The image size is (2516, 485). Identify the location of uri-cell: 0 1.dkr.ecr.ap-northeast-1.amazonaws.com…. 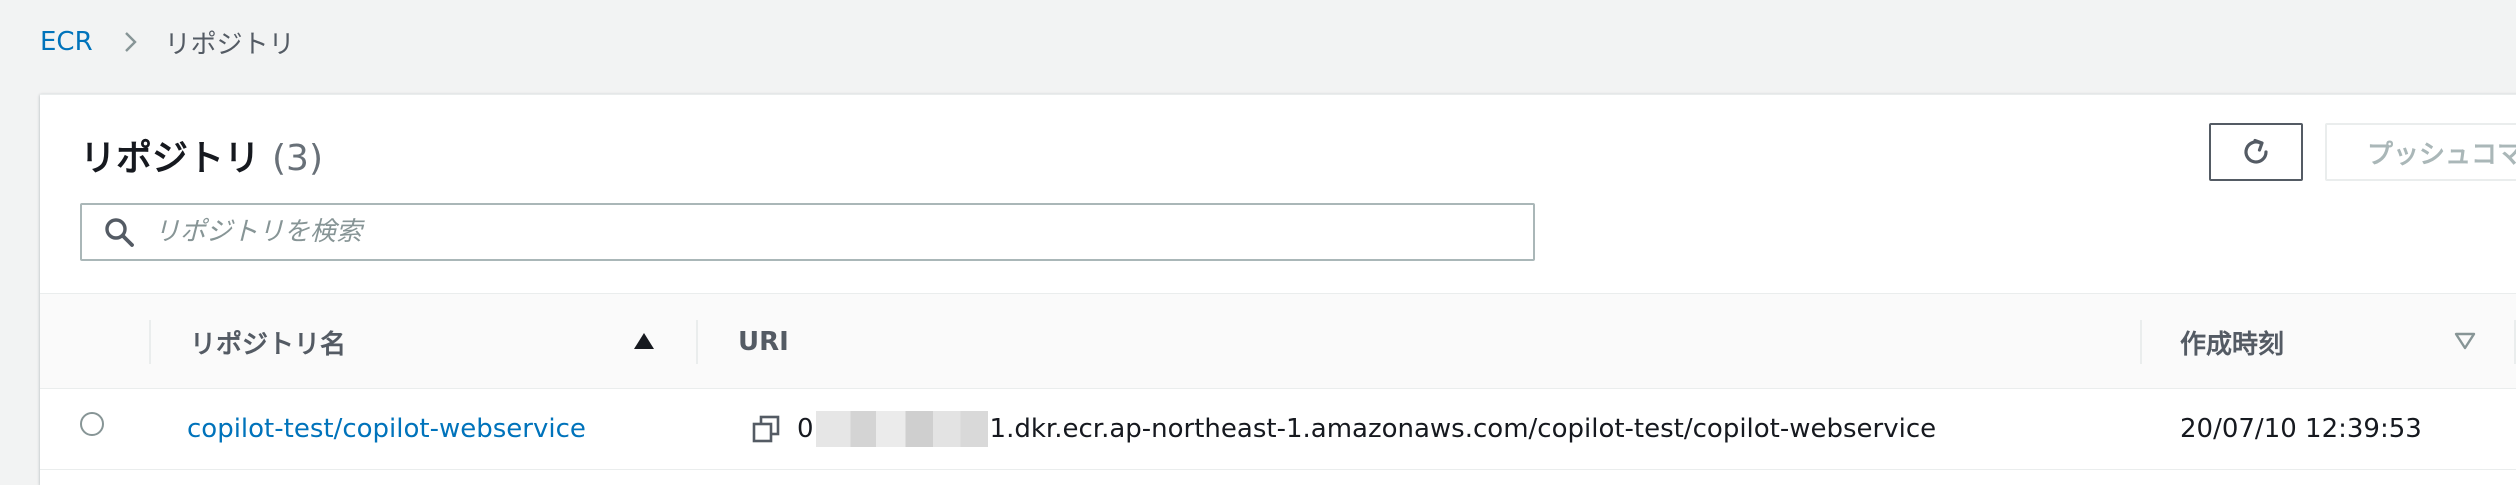
(1343, 429).